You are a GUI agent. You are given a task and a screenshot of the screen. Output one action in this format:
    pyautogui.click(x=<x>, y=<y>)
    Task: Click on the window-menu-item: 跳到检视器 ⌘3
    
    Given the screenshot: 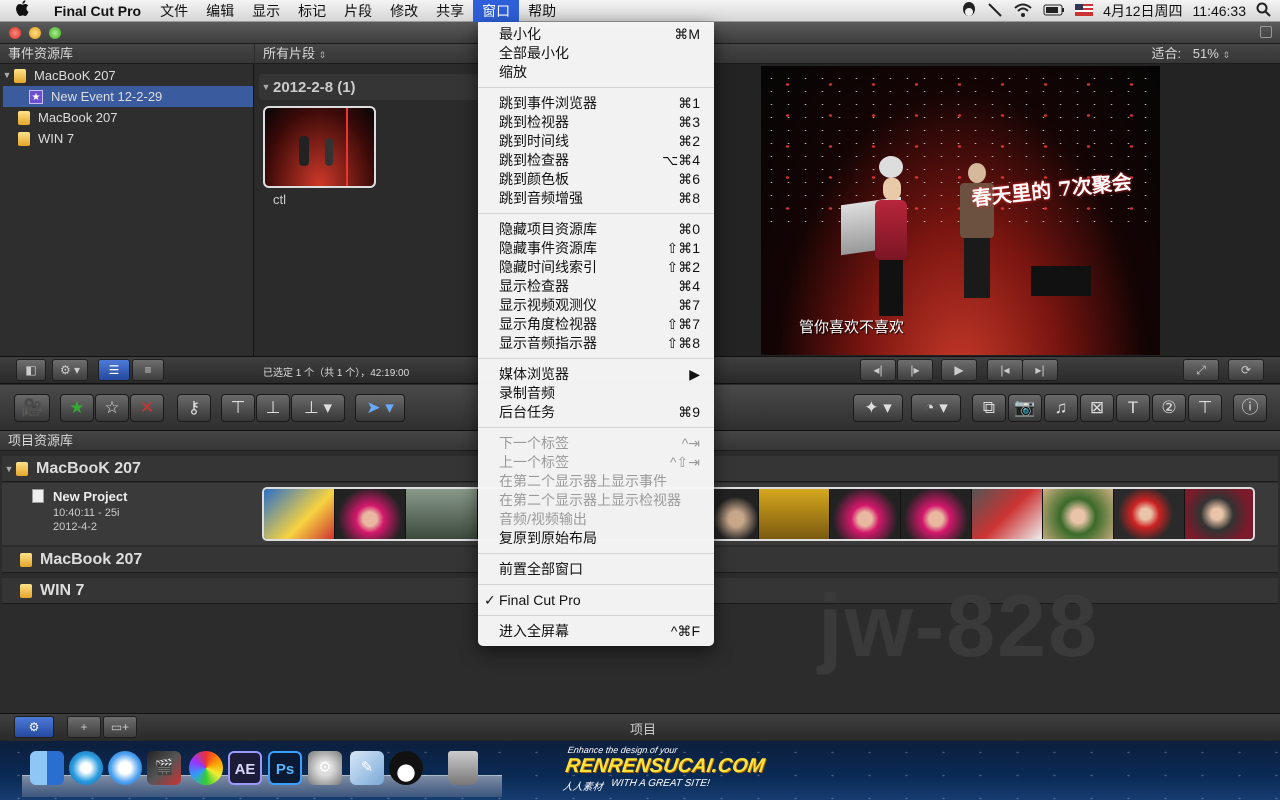 What is the action you would take?
    pyautogui.click(x=596, y=122)
    